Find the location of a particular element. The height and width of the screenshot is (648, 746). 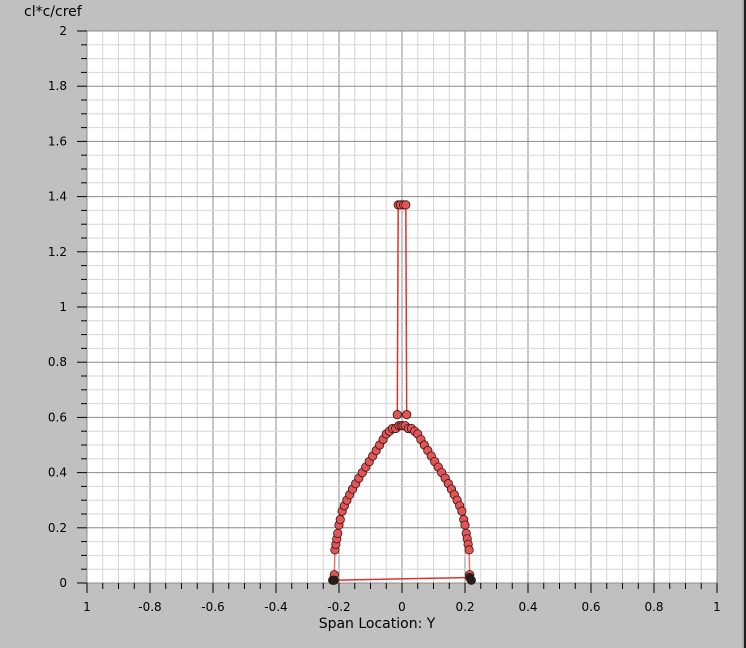

x-tick-label: 0.8 is located at coordinates (653, 607).